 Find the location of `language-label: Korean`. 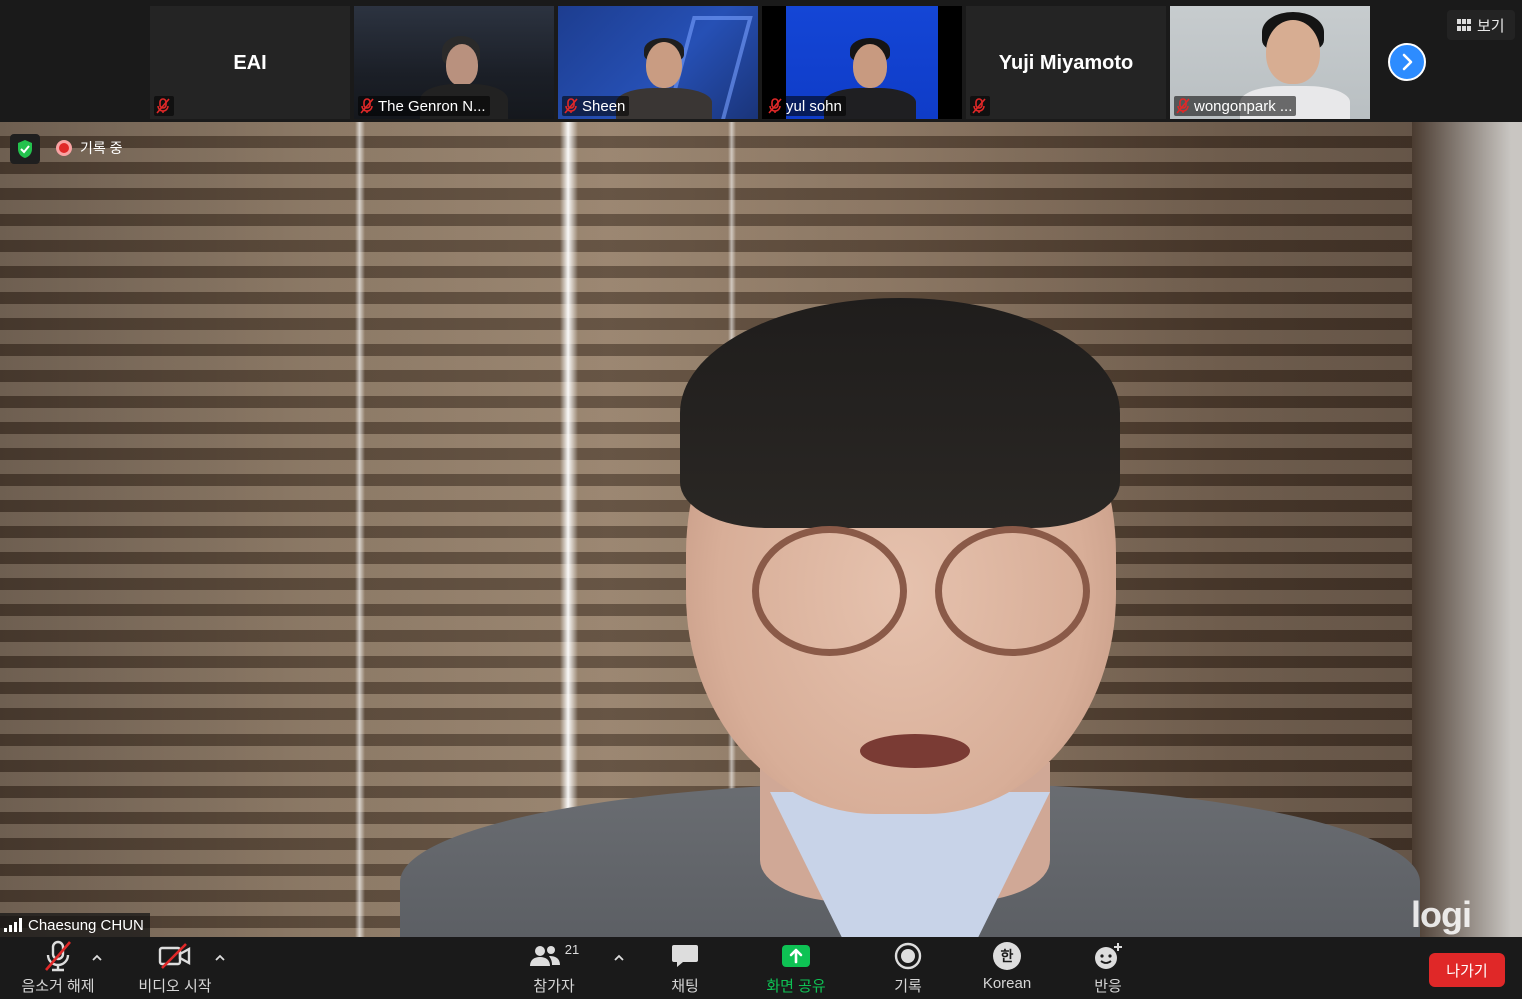

language-label: Korean is located at coordinates (1007, 983).